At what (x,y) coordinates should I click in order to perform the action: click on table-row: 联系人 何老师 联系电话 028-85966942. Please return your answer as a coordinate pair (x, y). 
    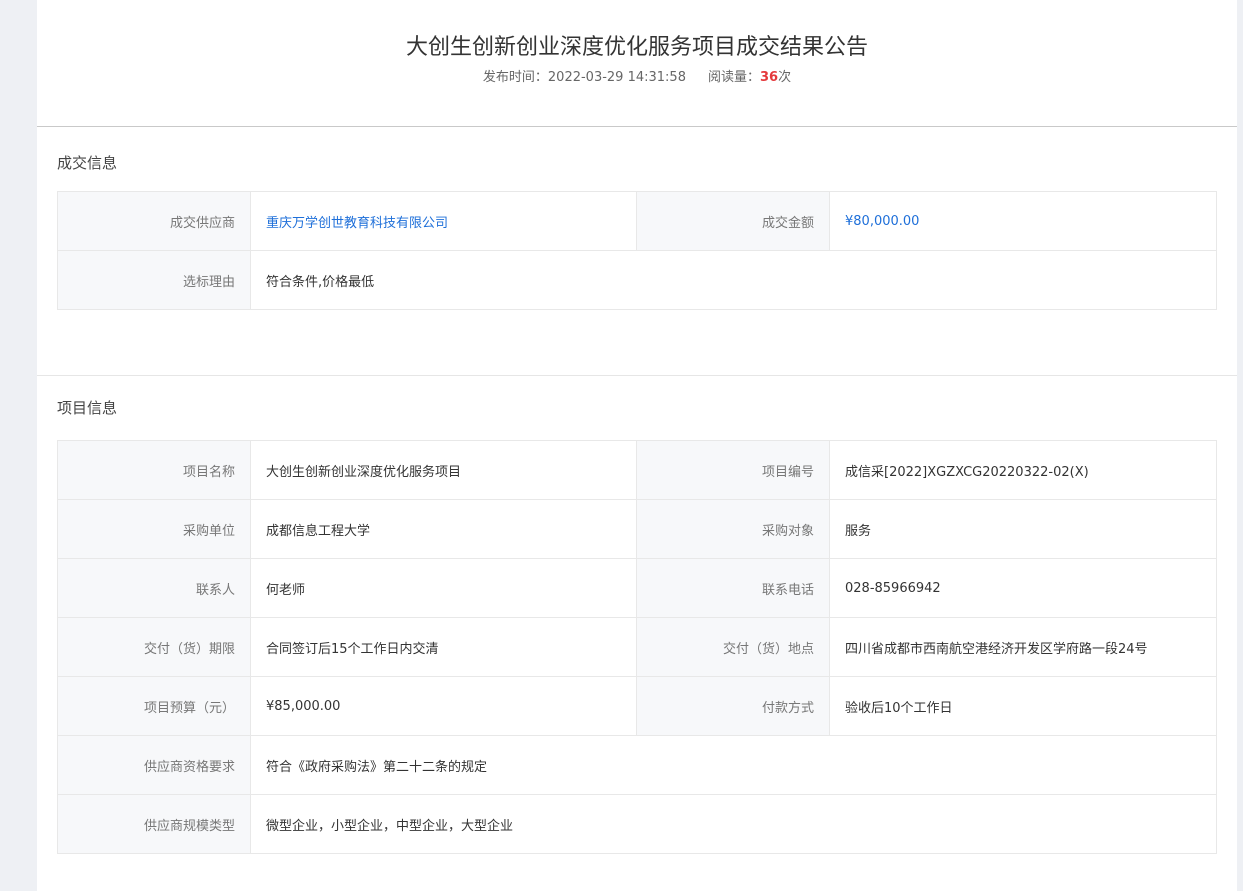
    Looking at the image, I should click on (637, 588).